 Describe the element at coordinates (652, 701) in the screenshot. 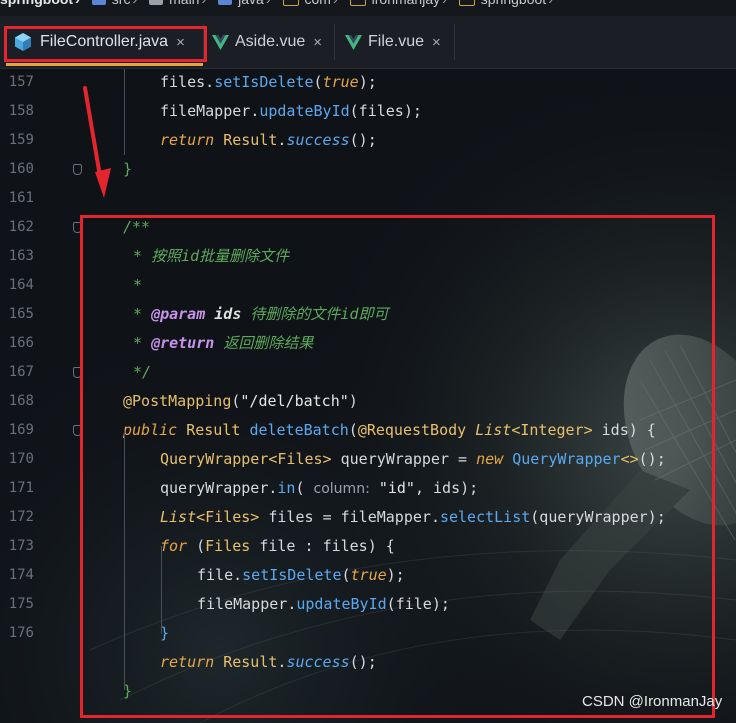

I see `watermark: CSDN @IronmanJay` at that location.